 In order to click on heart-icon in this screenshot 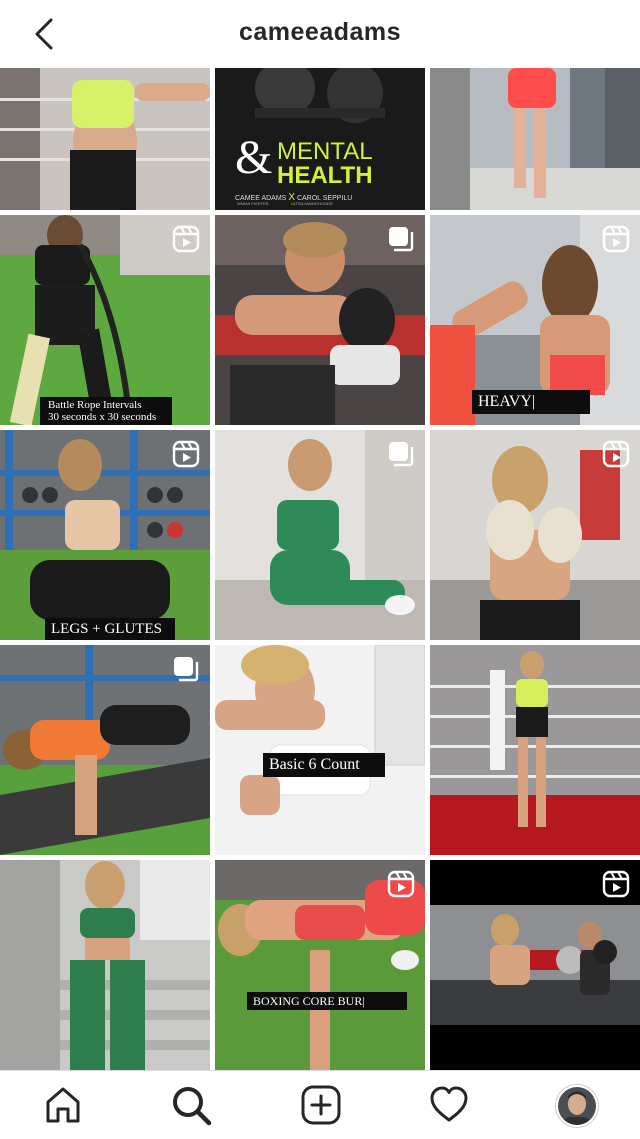, I will do `click(449, 1104)`.